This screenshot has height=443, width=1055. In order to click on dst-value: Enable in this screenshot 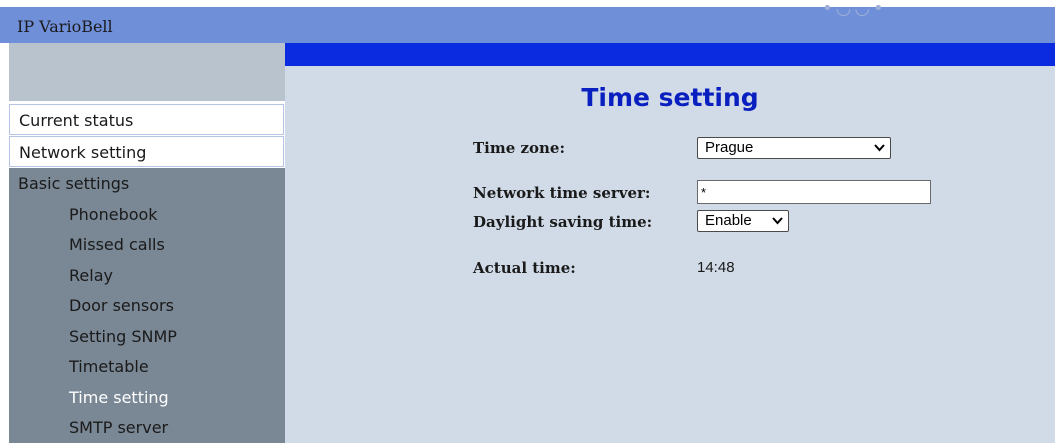, I will do `click(728, 220)`.